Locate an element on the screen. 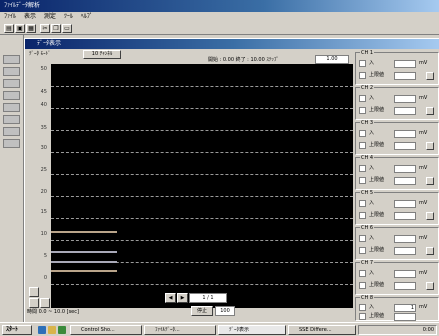 Image resolution: width=439 pixels, height=336 pixels. ie-icon is located at coordinates (42, 330).